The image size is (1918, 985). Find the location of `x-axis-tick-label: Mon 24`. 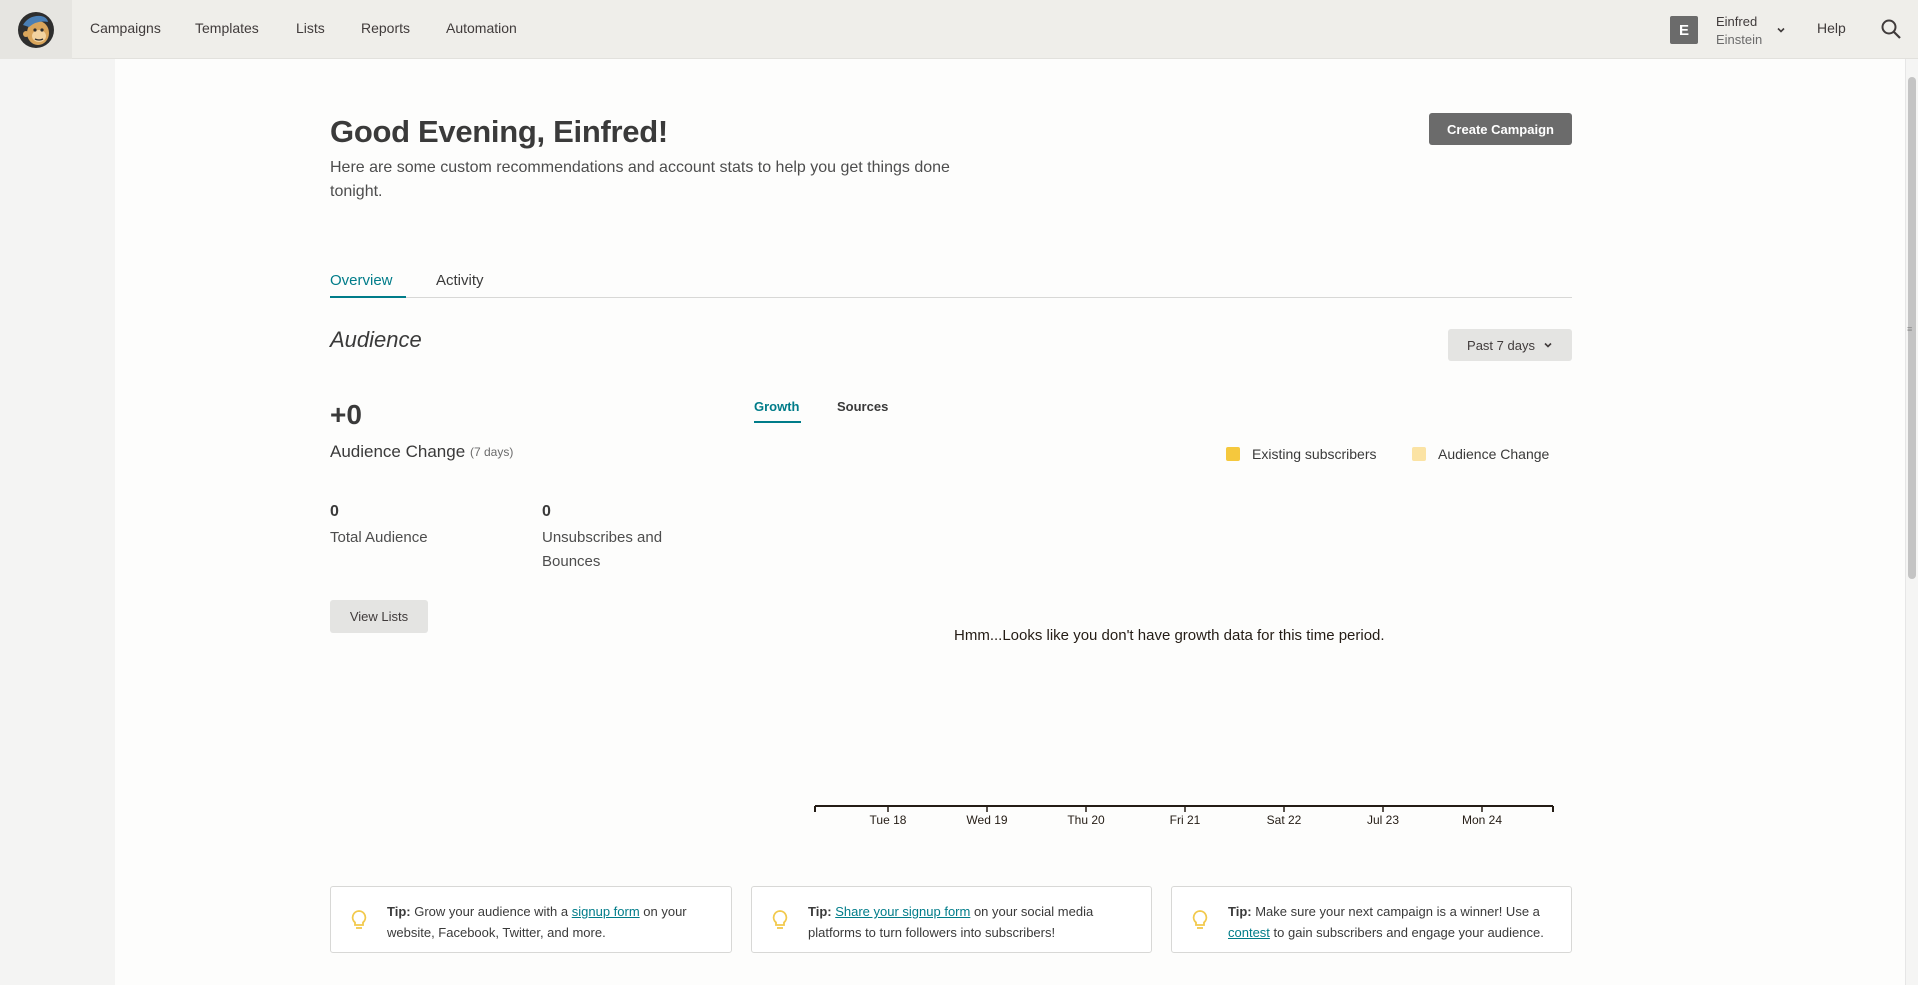

x-axis-tick-label: Mon 24 is located at coordinates (1482, 820).